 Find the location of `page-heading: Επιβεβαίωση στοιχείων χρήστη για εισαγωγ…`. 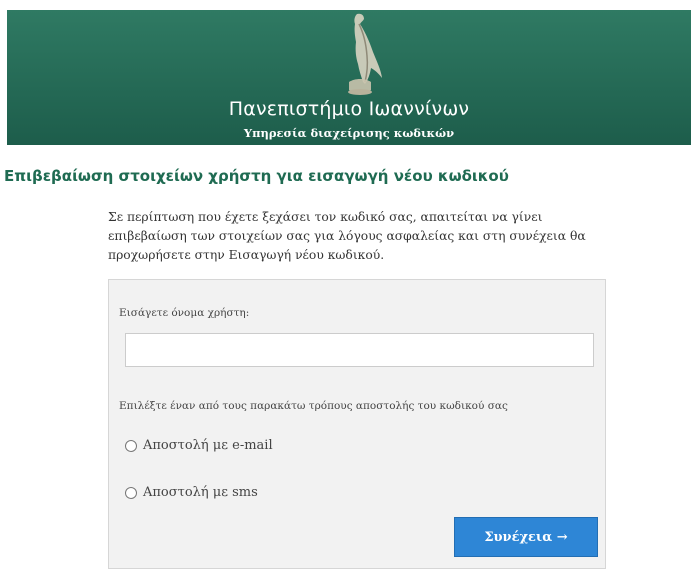

page-heading: Επιβεβαίωση στοιχείων χρήστη για εισαγωγ… is located at coordinates (256, 176).